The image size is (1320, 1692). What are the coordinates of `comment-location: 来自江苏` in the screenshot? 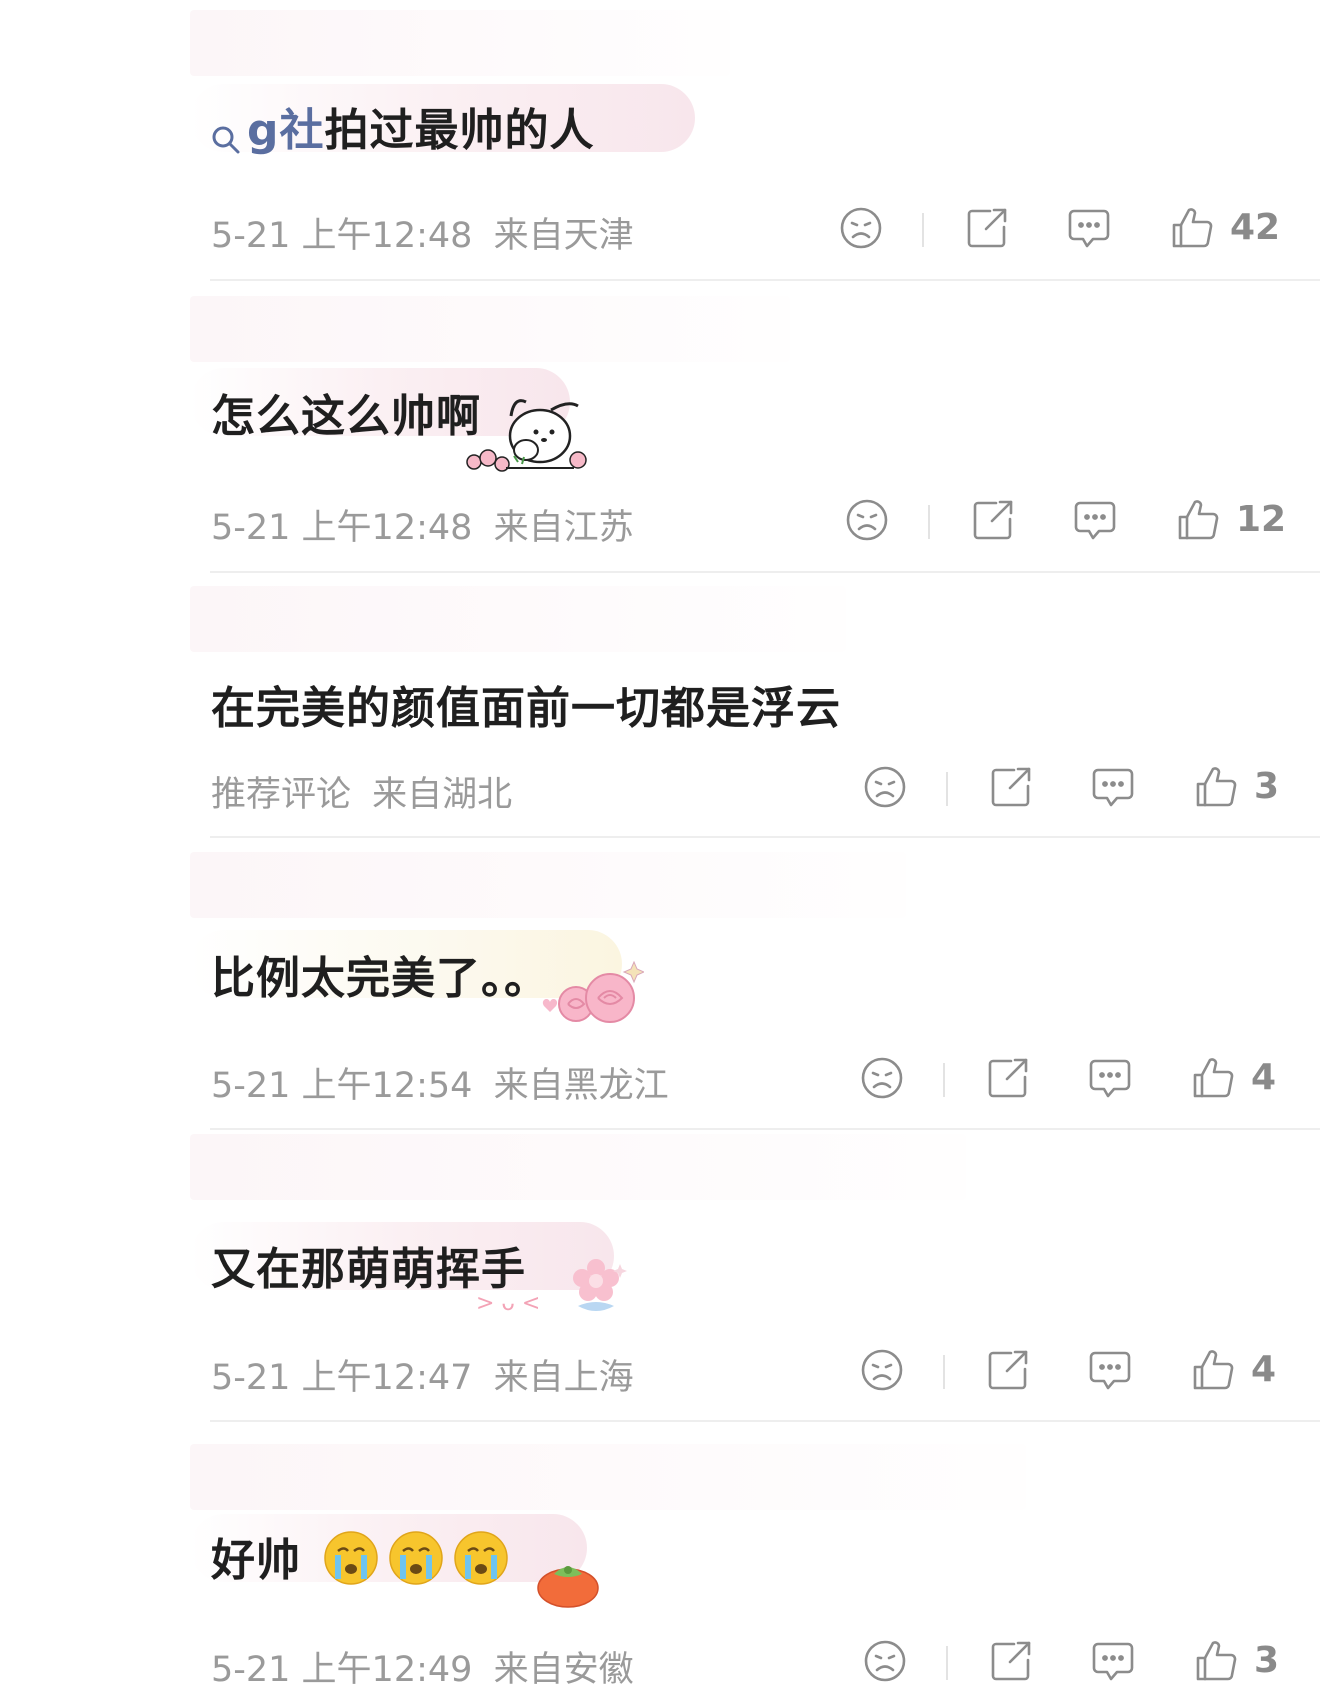 It's located at (563, 528).